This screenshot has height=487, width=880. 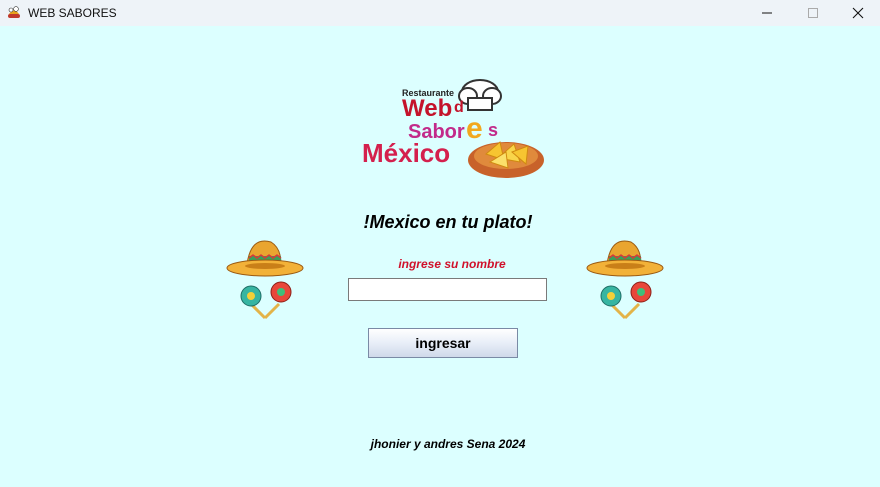 I want to click on logo-mexico: México, so click(x=406, y=153).